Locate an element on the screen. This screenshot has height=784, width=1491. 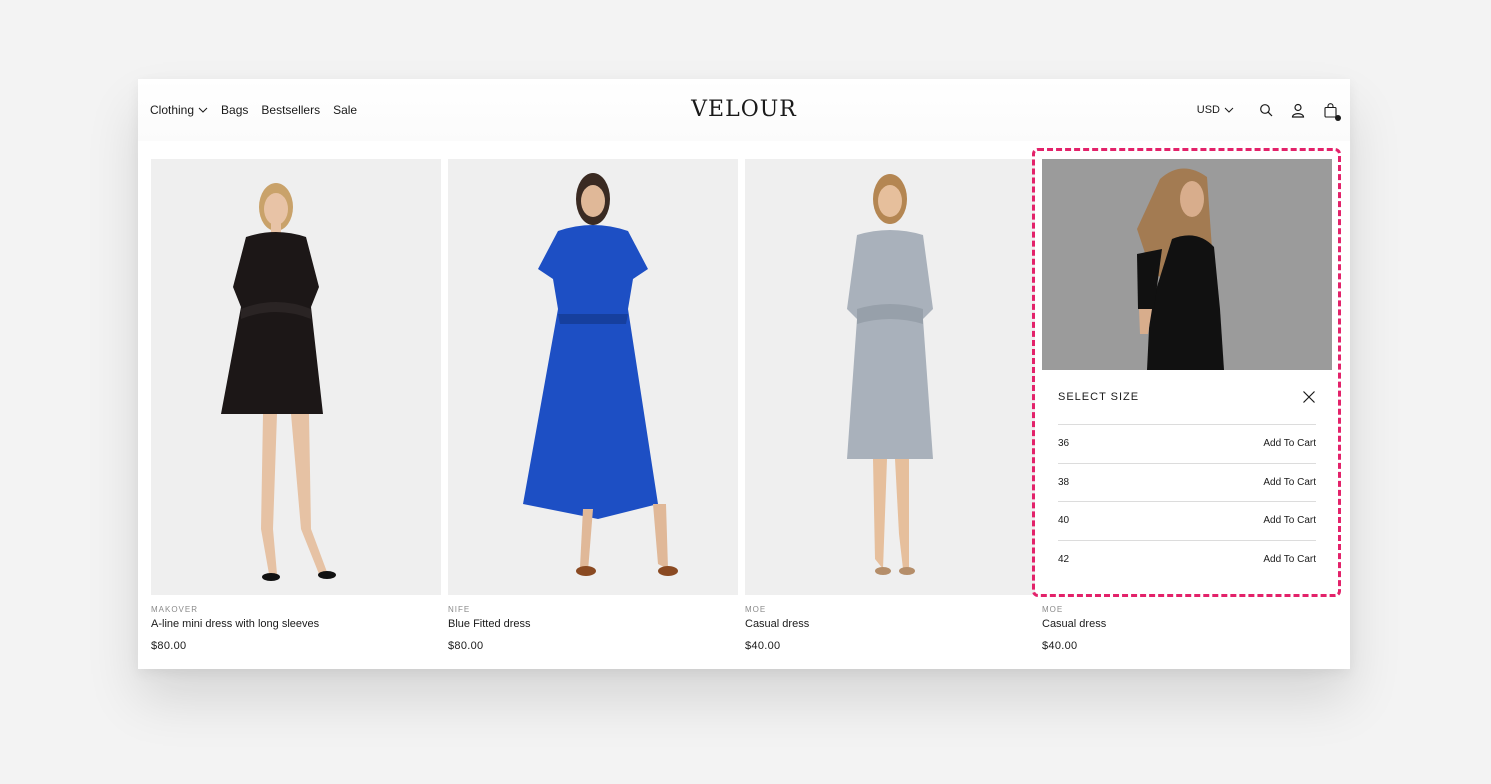
size-panel-header: SELECT SIZE is located at coordinates (1187, 397).